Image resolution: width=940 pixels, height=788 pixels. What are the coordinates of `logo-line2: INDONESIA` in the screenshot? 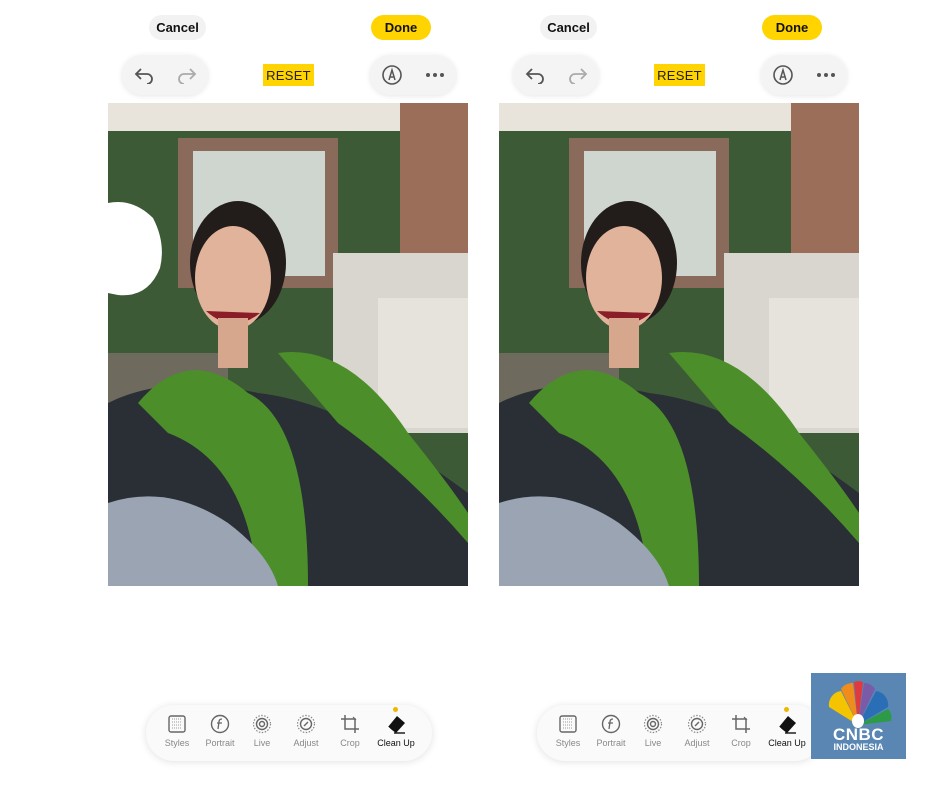 It's located at (858, 747).